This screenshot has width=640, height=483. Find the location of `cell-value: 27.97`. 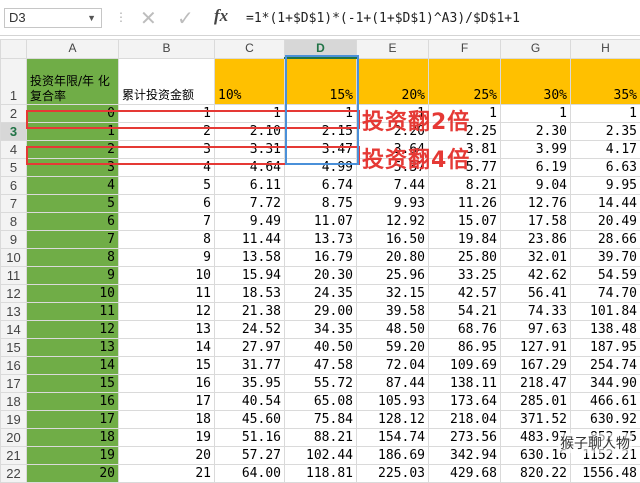

cell-value: 27.97 is located at coordinates (250, 347).